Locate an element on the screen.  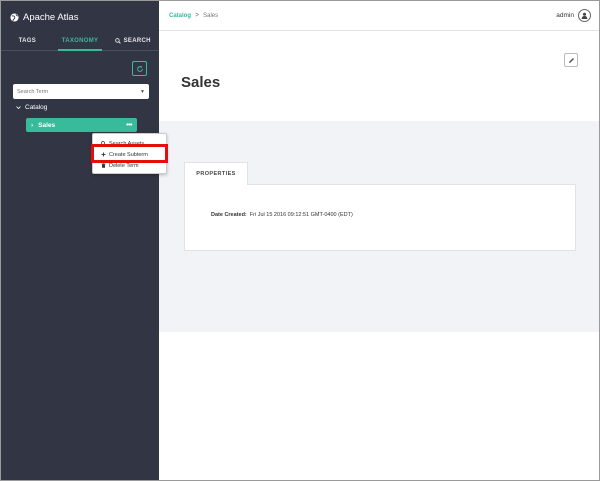
breadcrumb: Catalog > Sales is located at coordinates (193, 15).